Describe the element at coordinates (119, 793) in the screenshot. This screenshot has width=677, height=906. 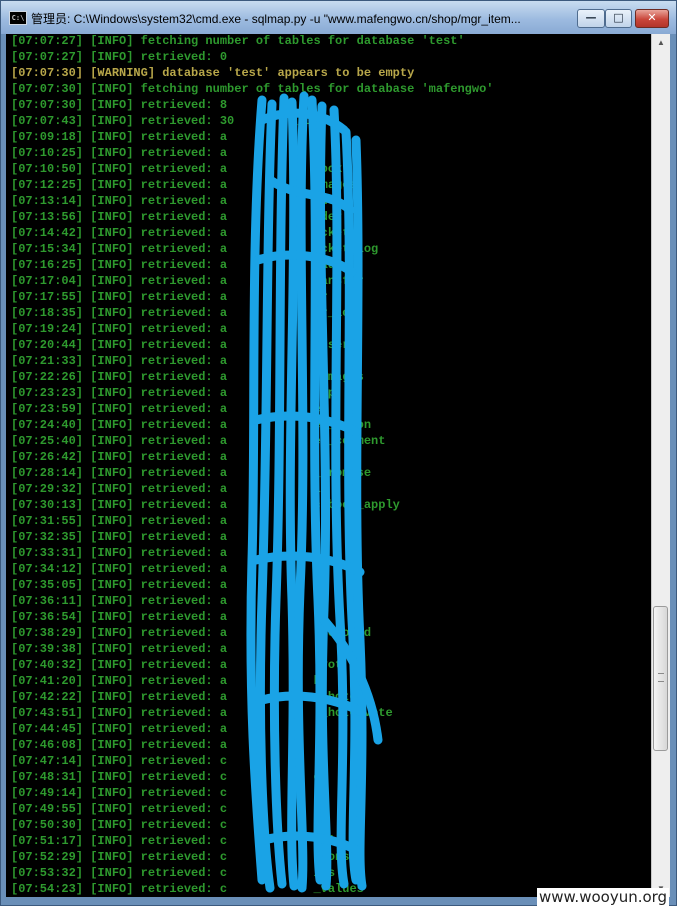
I see `console-line: [07:49:14] [INFO] retrieved: c` at that location.